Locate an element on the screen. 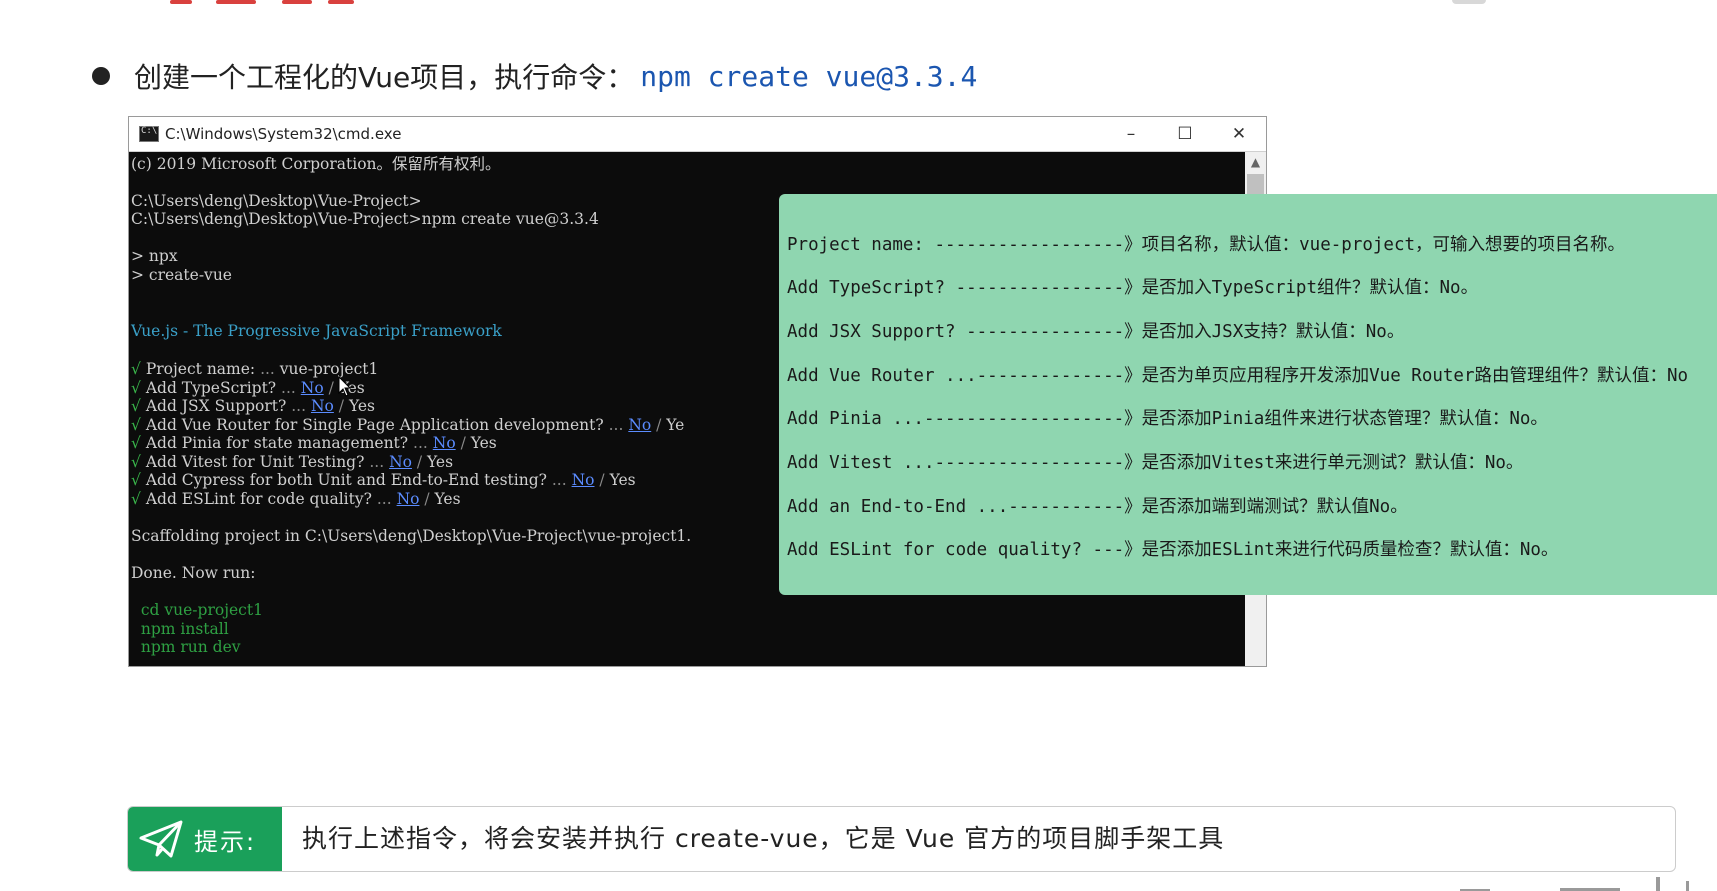 The width and height of the screenshot is (1717, 891). bullet-text: 创建一个工程化的Vue项目，执行命令： is located at coordinates (384, 77).